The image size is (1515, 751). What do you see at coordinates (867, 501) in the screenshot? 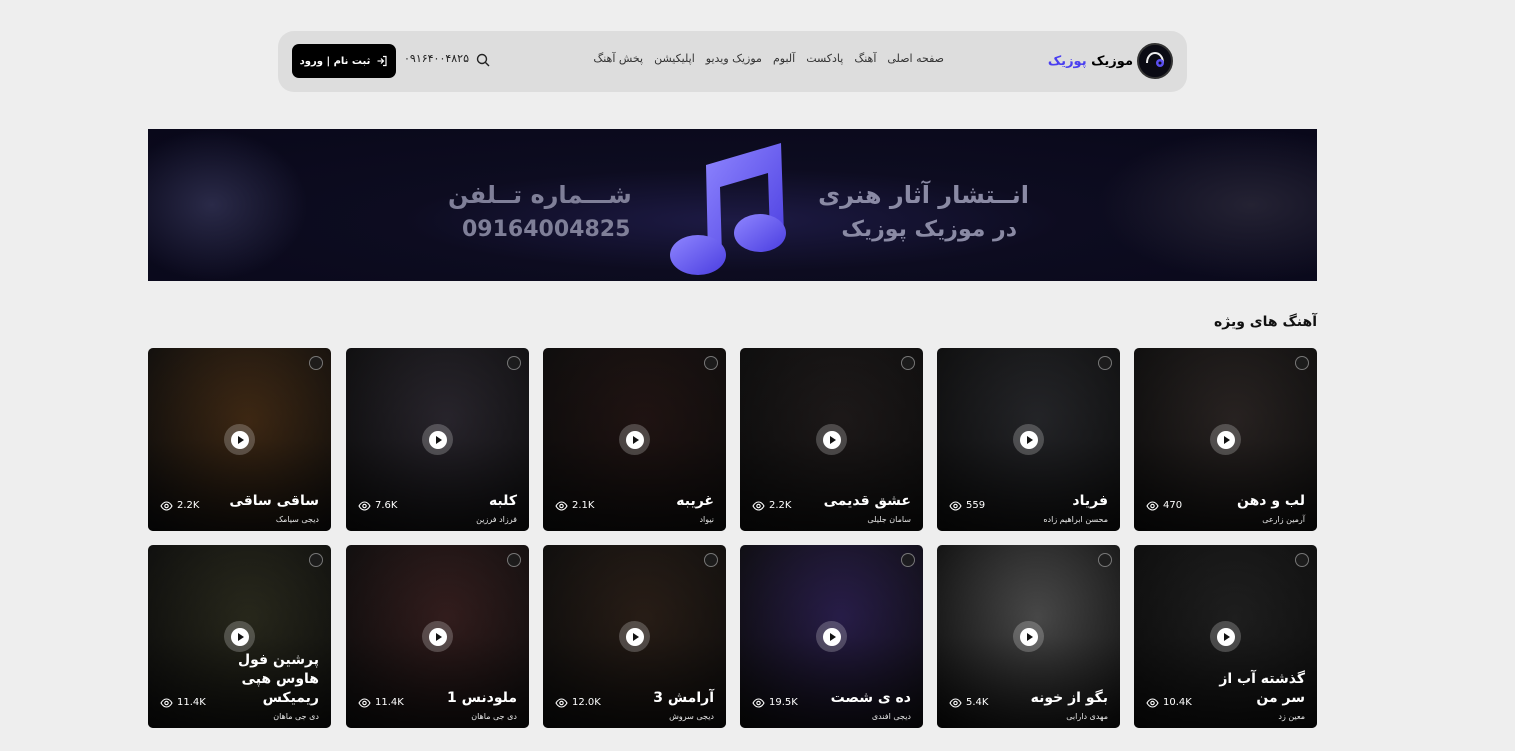
I see `song-title: عشق قدیمی` at bounding box center [867, 501].